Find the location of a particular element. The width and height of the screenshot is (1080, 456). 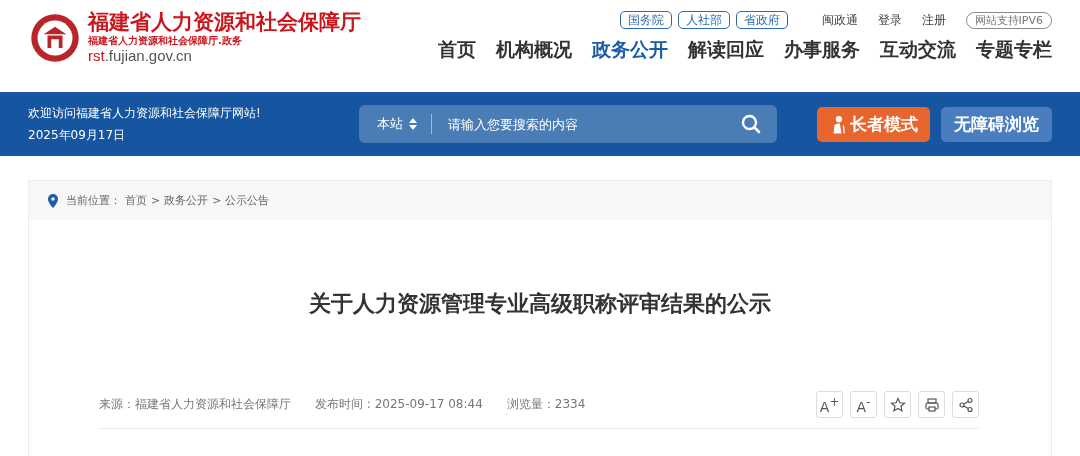

article-meta: 浏览量：2334 is located at coordinates (546, 404).